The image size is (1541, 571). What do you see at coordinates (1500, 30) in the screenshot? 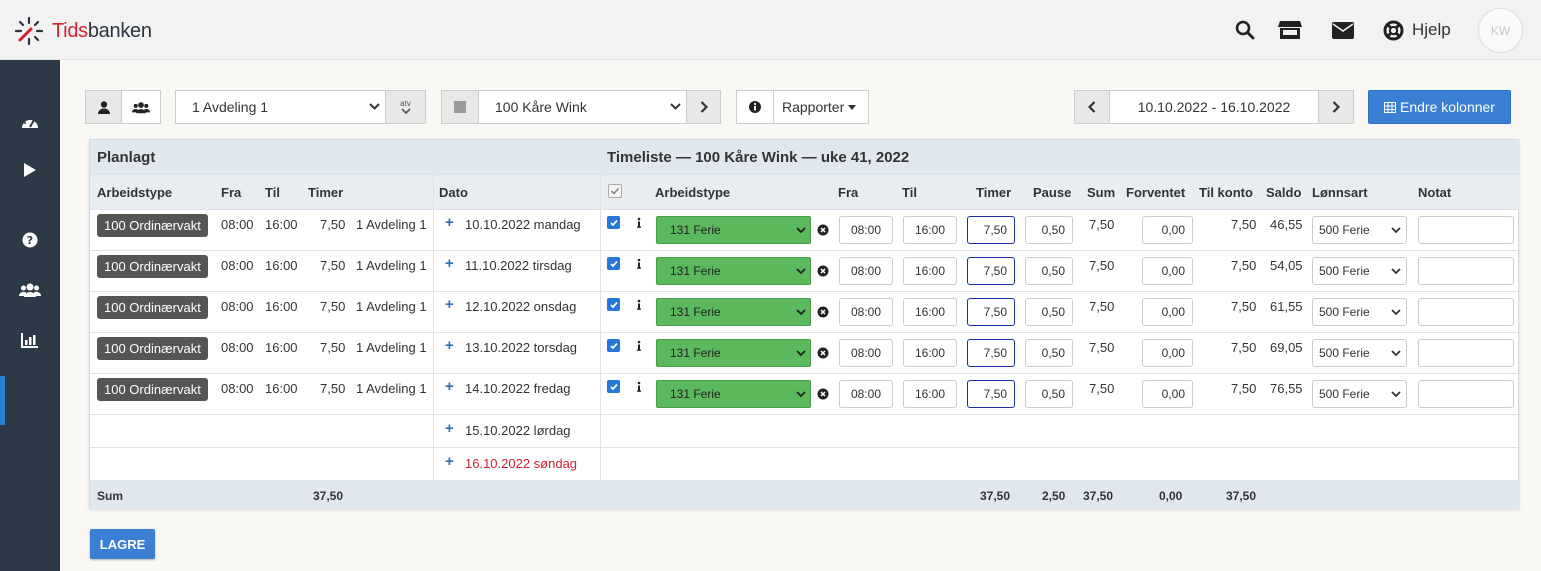
I see `avatar: KW` at bounding box center [1500, 30].